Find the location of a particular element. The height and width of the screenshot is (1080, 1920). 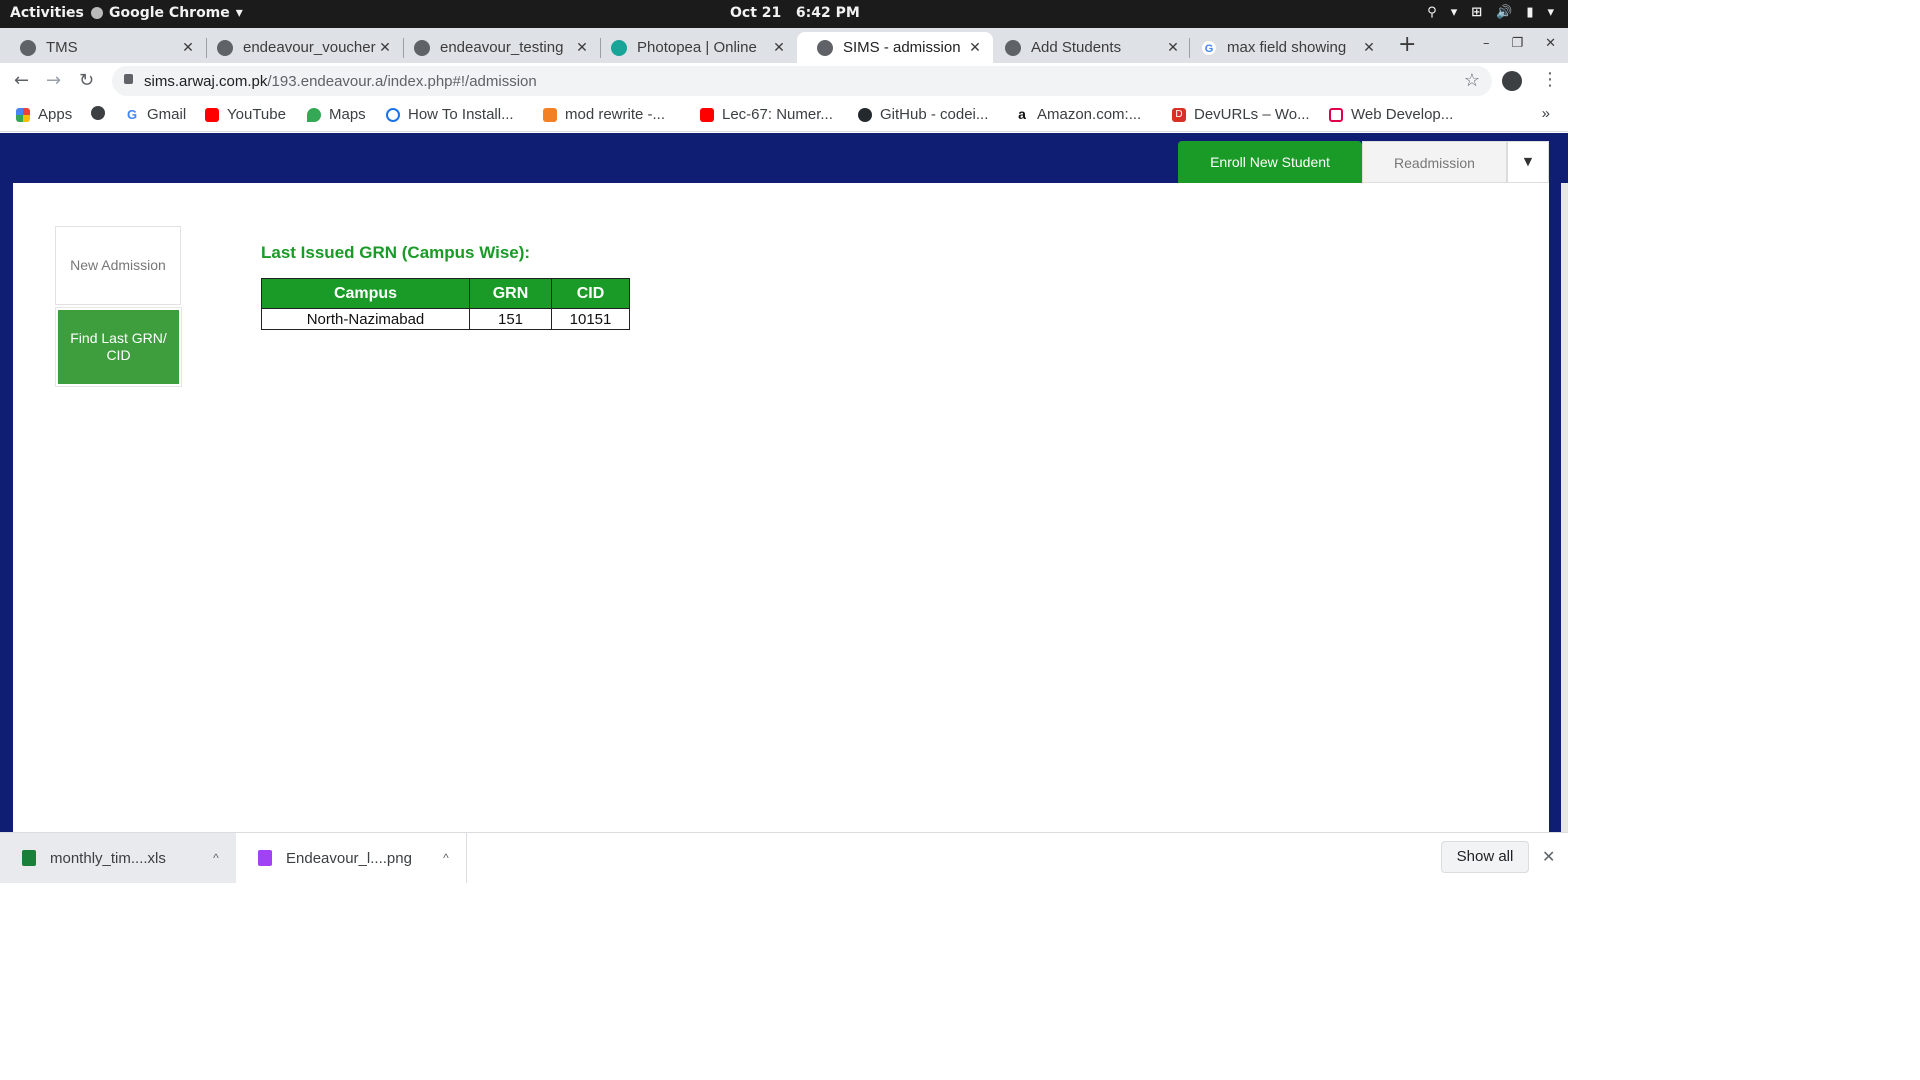

photopea-icon is located at coordinates (619, 47).